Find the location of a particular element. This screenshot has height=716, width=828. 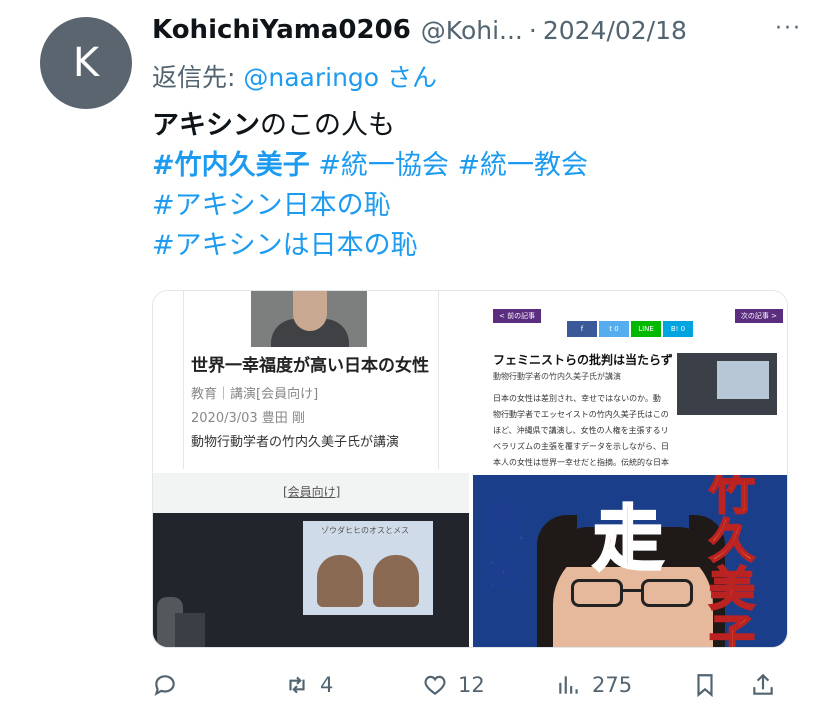

speaker-photo is located at coordinates (309, 319).